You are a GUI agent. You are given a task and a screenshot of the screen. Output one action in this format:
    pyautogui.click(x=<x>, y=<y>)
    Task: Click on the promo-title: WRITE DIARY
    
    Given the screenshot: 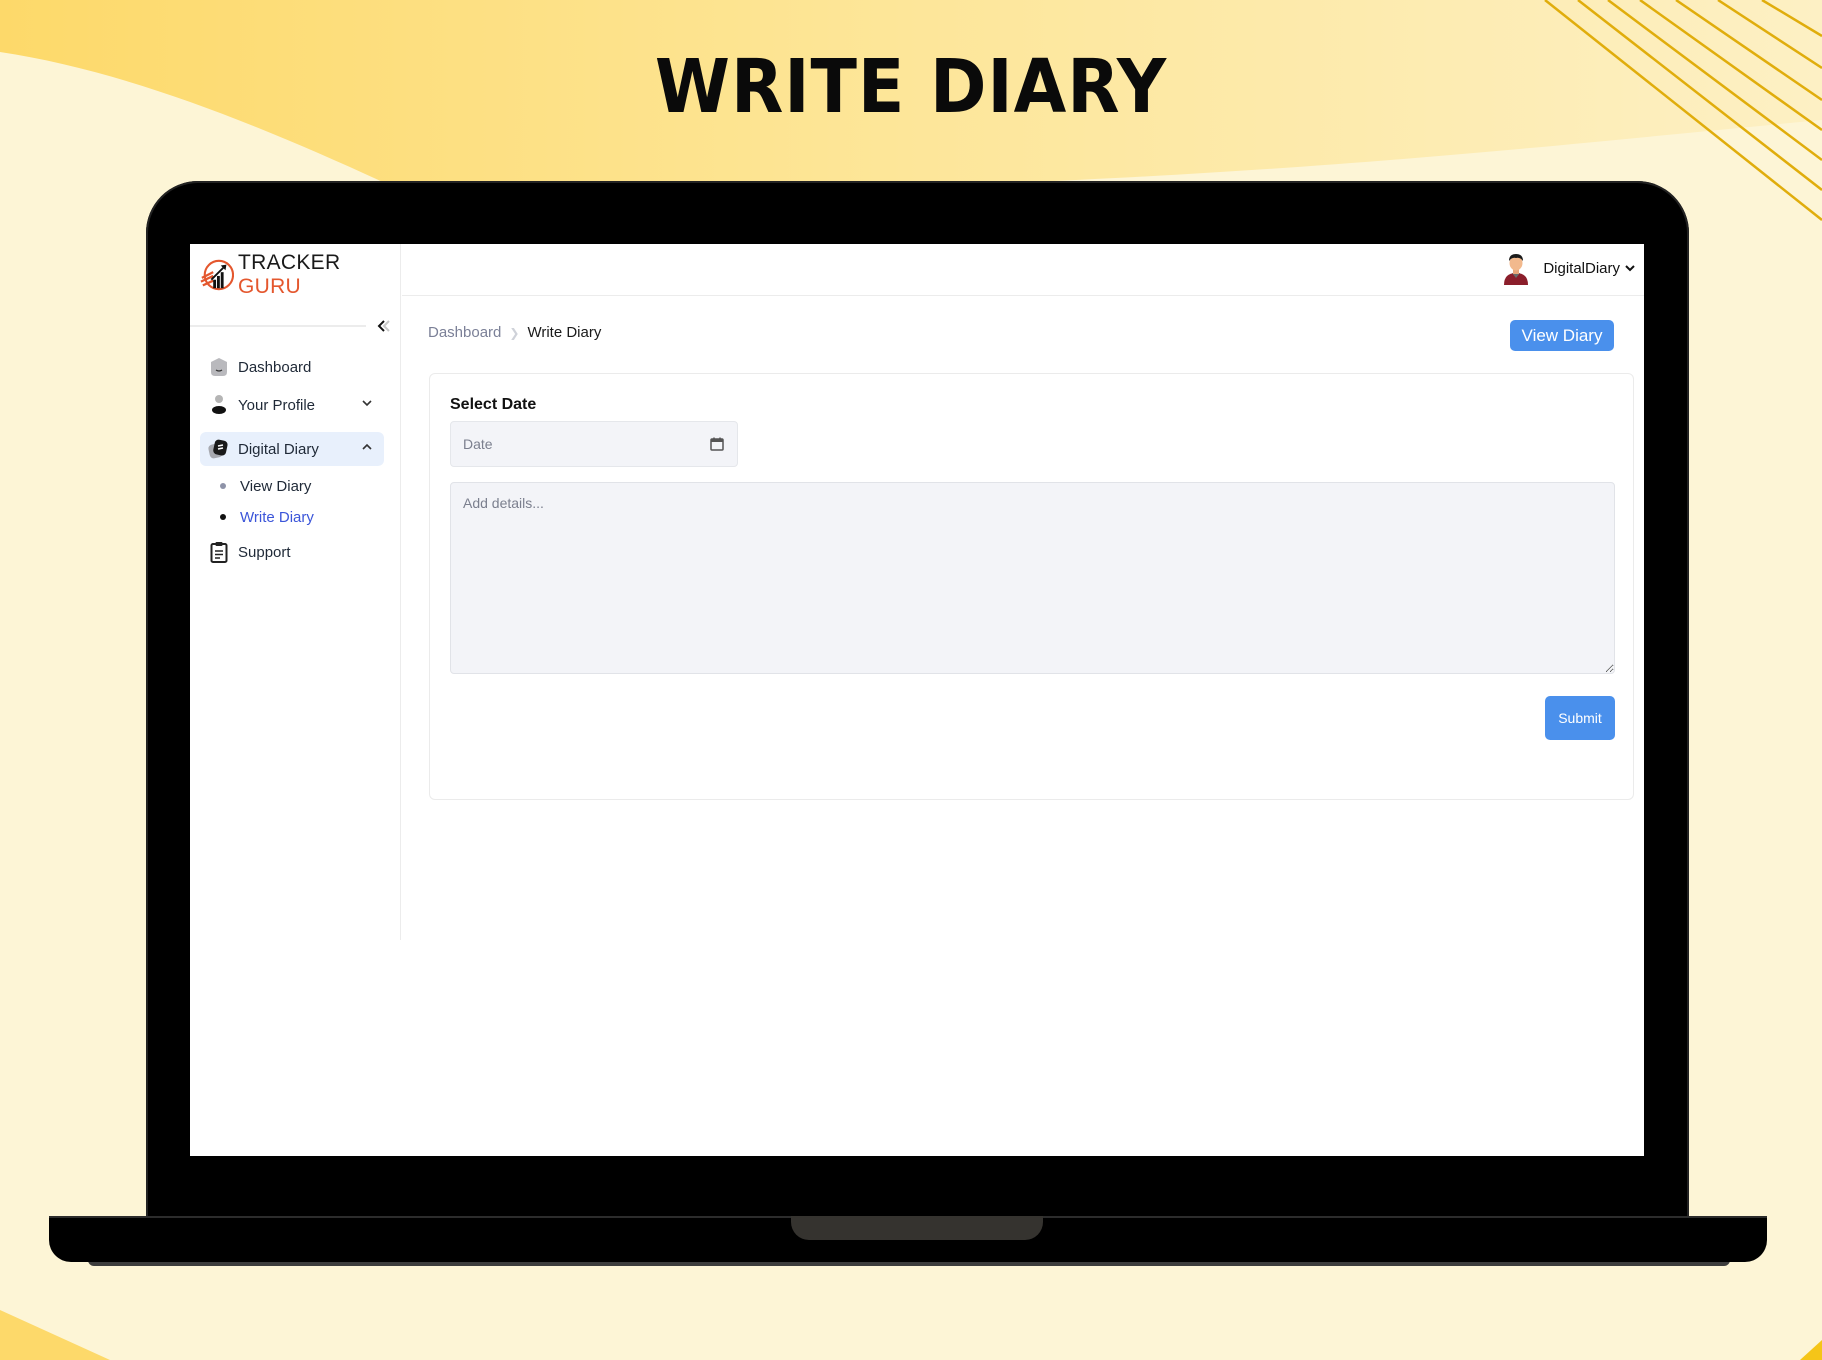 What is the action you would take?
    pyautogui.click(x=911, y=87)
    